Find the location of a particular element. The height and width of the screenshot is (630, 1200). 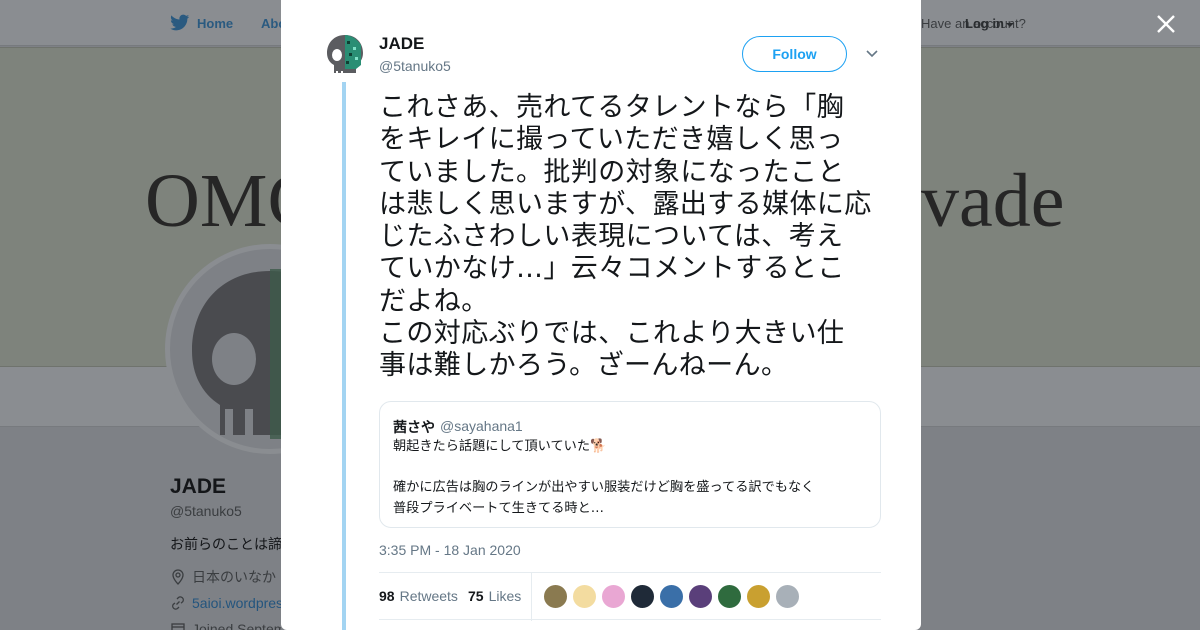

profile-name: JADE is located at coordinates (198, 486).